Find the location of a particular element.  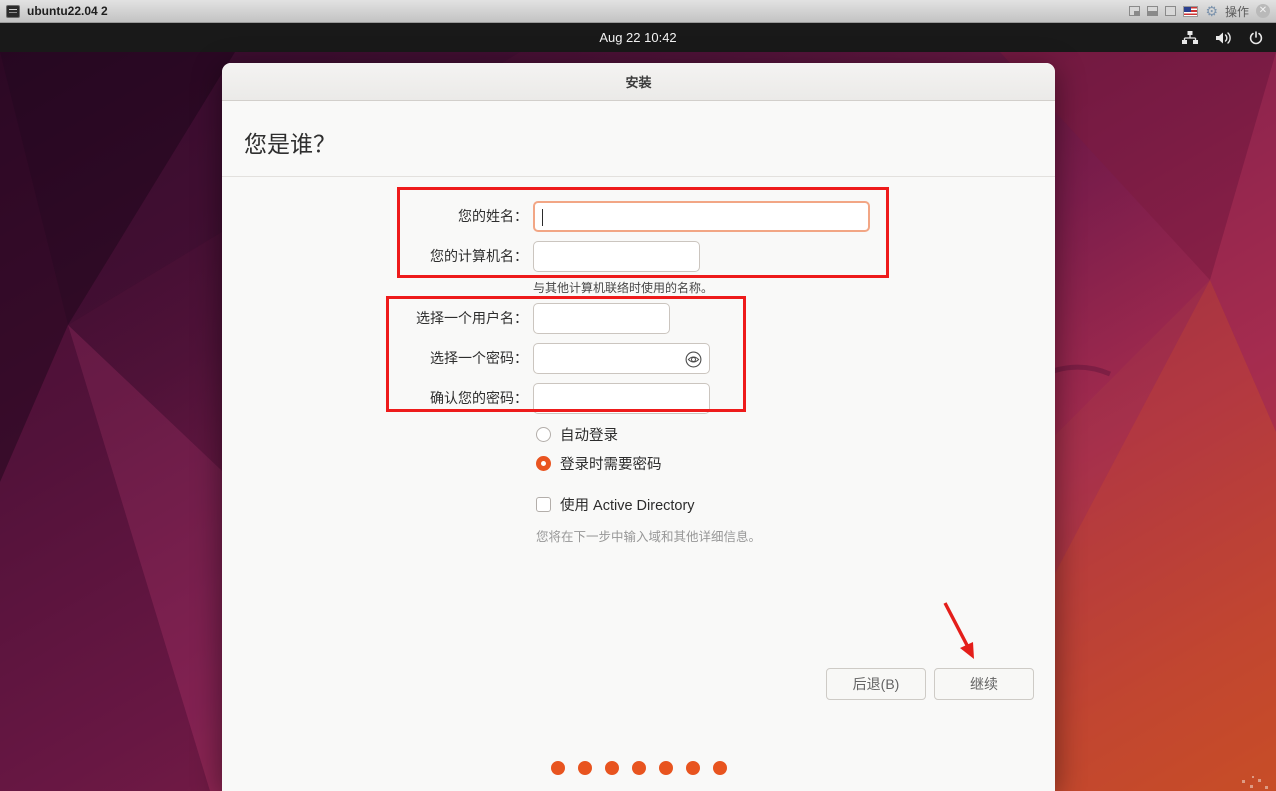

volume-icon is located at coordinates (1223, 37).